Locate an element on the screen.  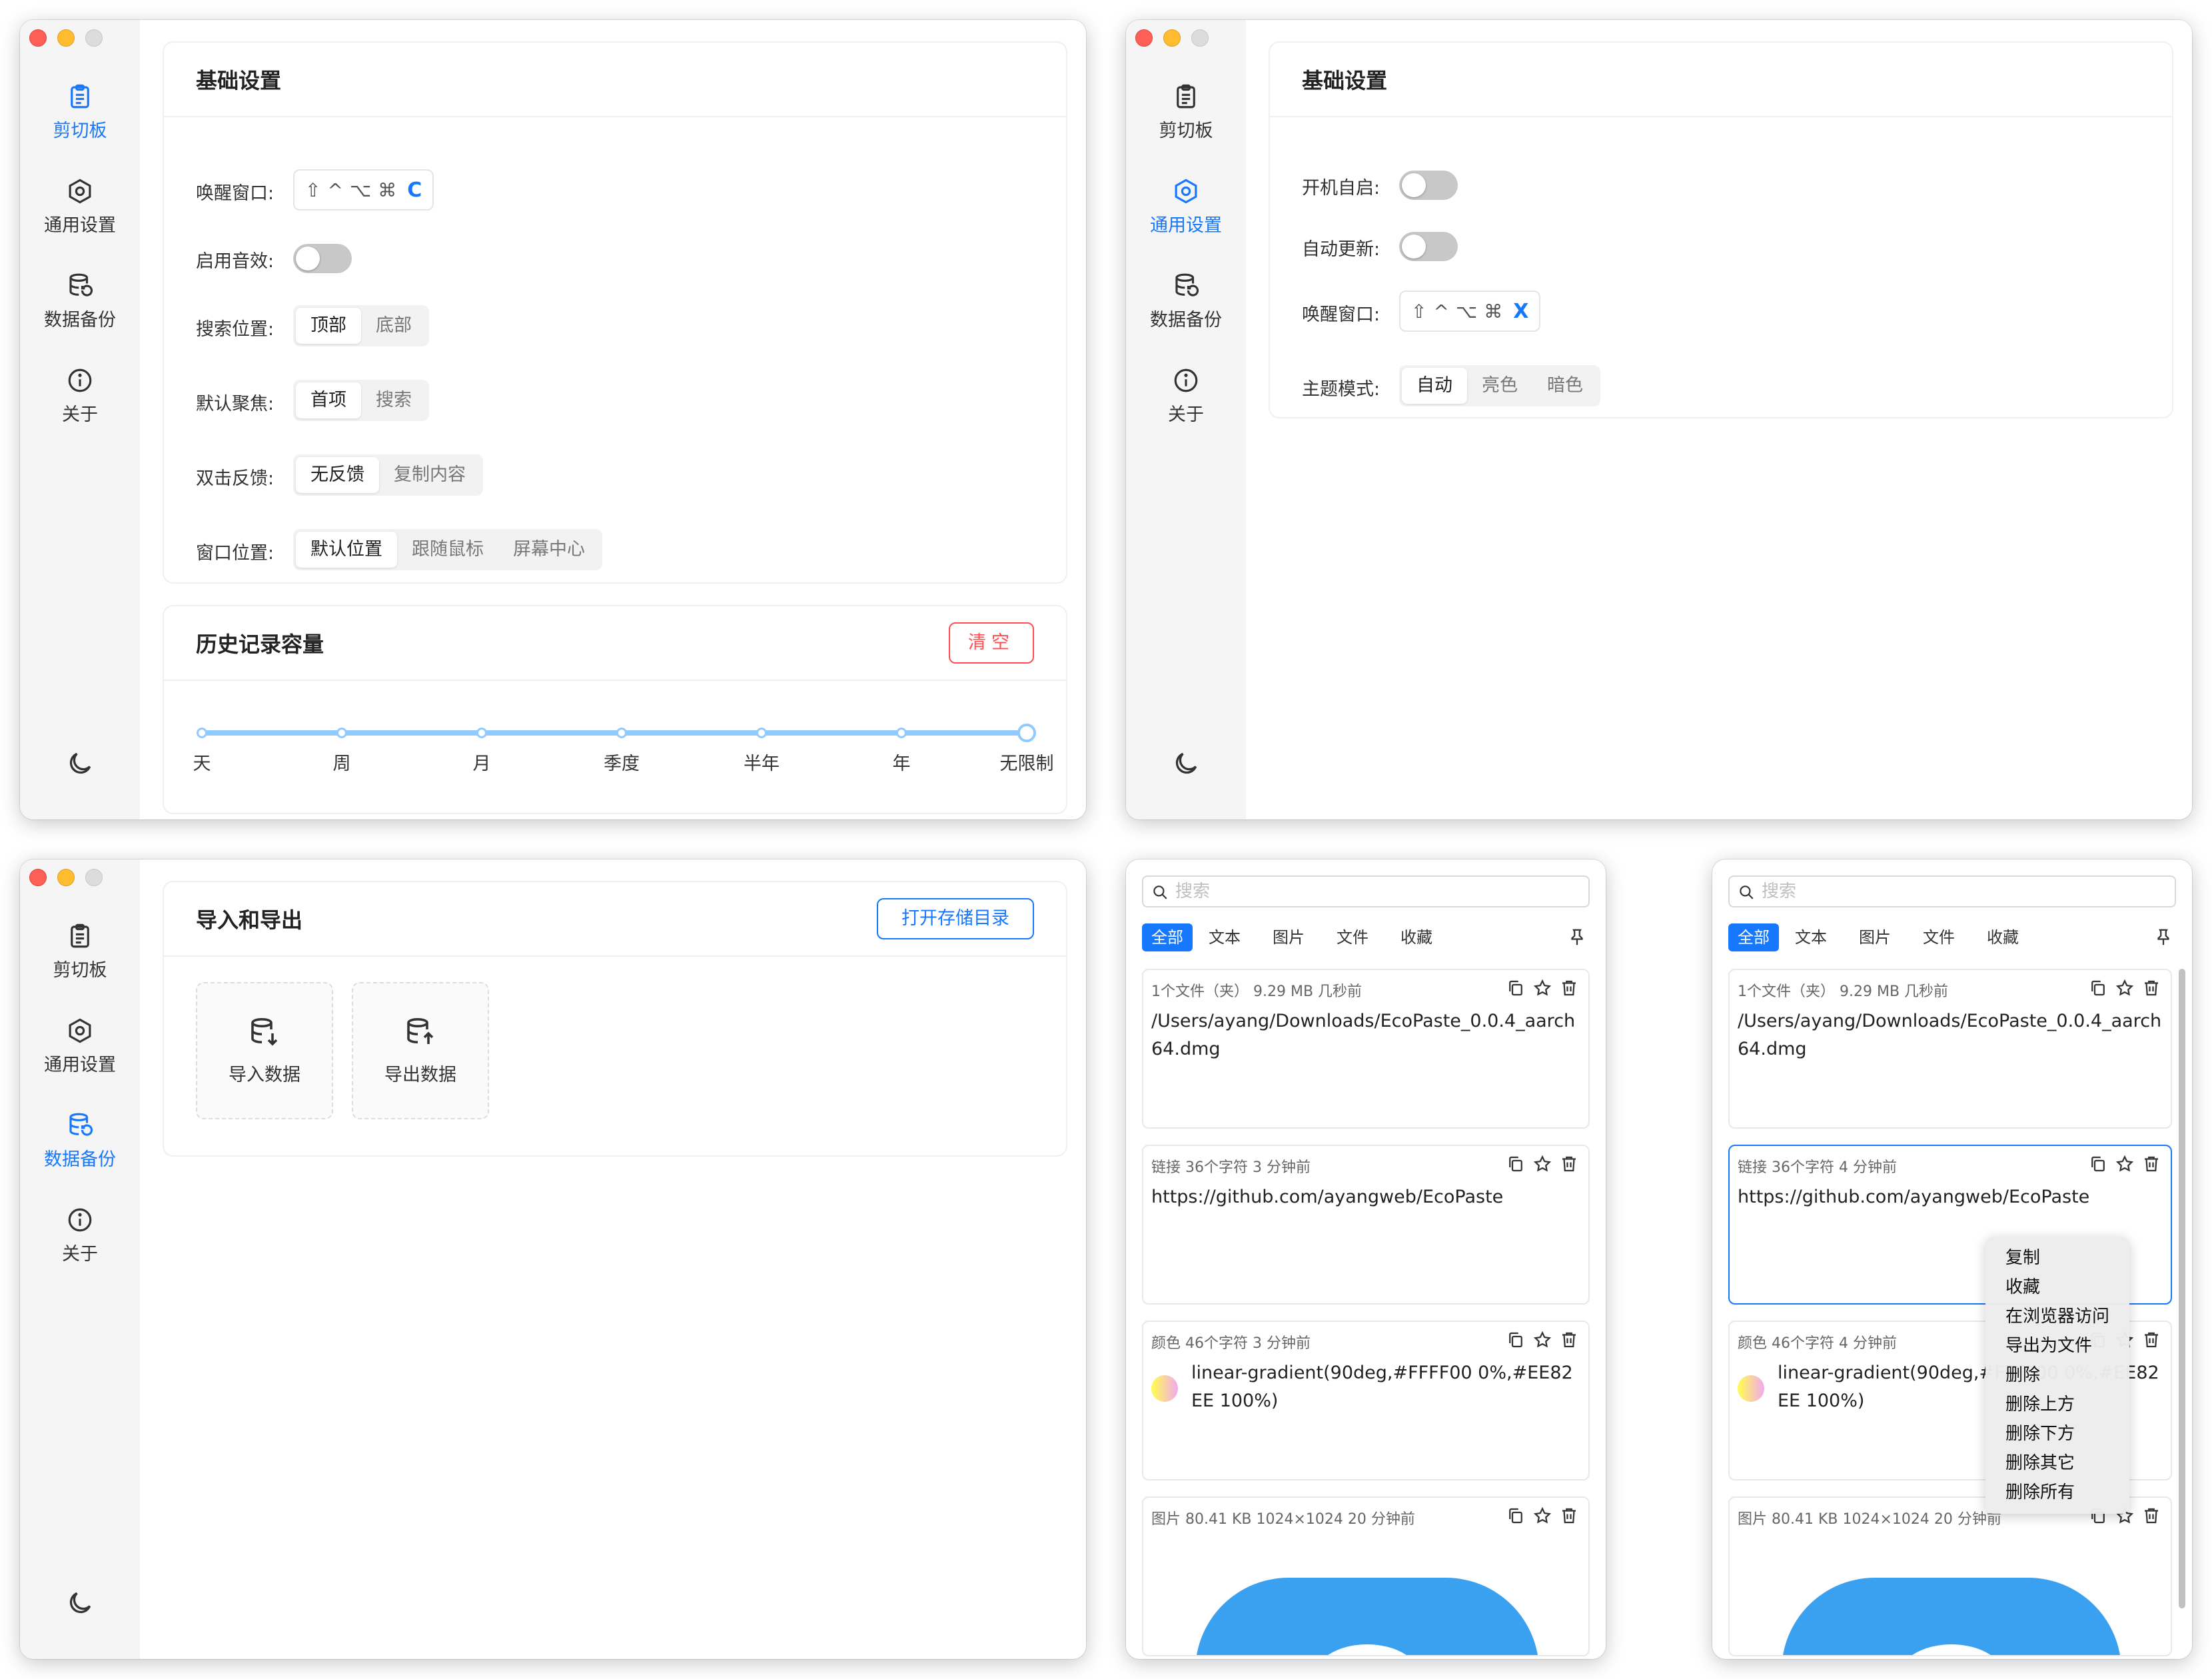
option-no-feedback: 无反馈 is located at coordinates (337, 475).